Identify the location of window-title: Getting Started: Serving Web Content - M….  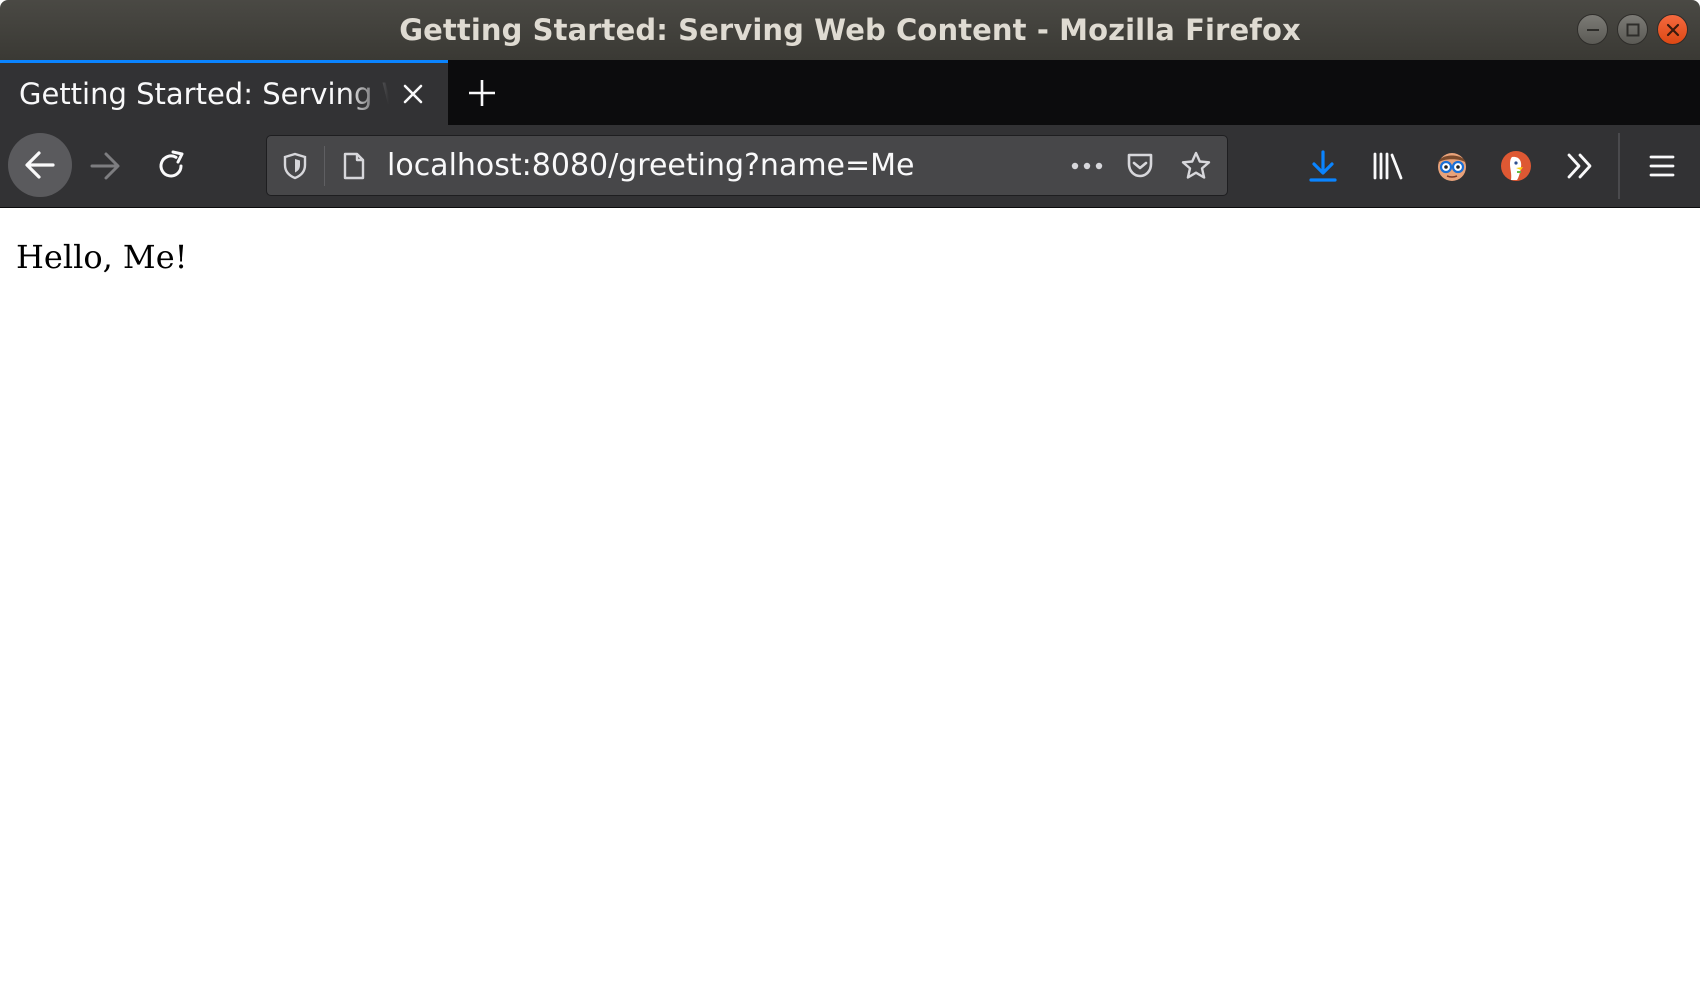
(850, 30).